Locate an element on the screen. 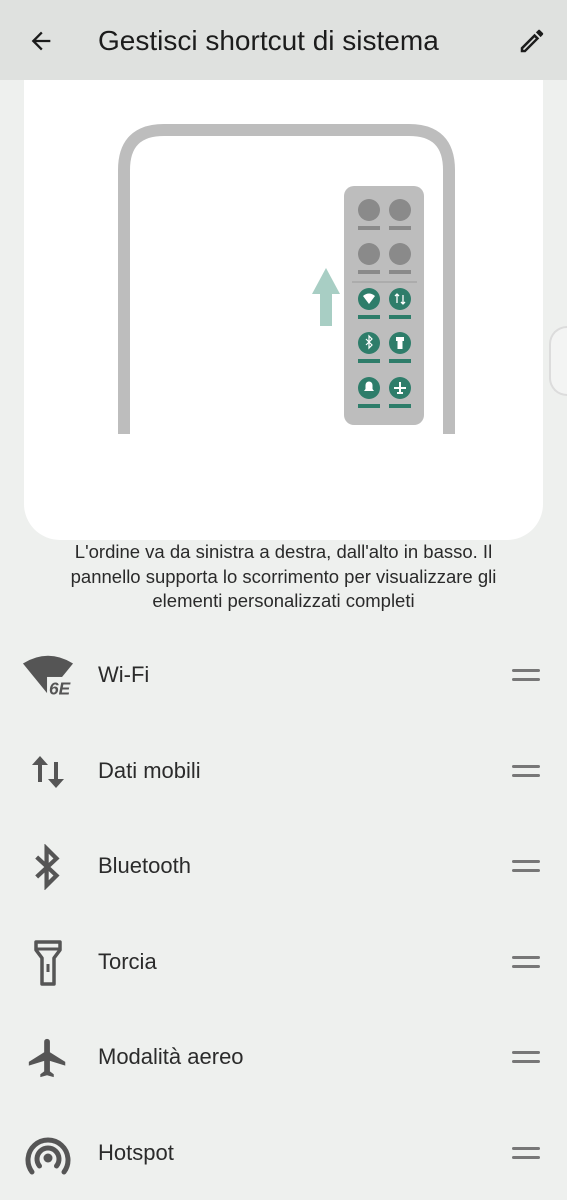  flashlight-icon is located at coordinates (48, 963).